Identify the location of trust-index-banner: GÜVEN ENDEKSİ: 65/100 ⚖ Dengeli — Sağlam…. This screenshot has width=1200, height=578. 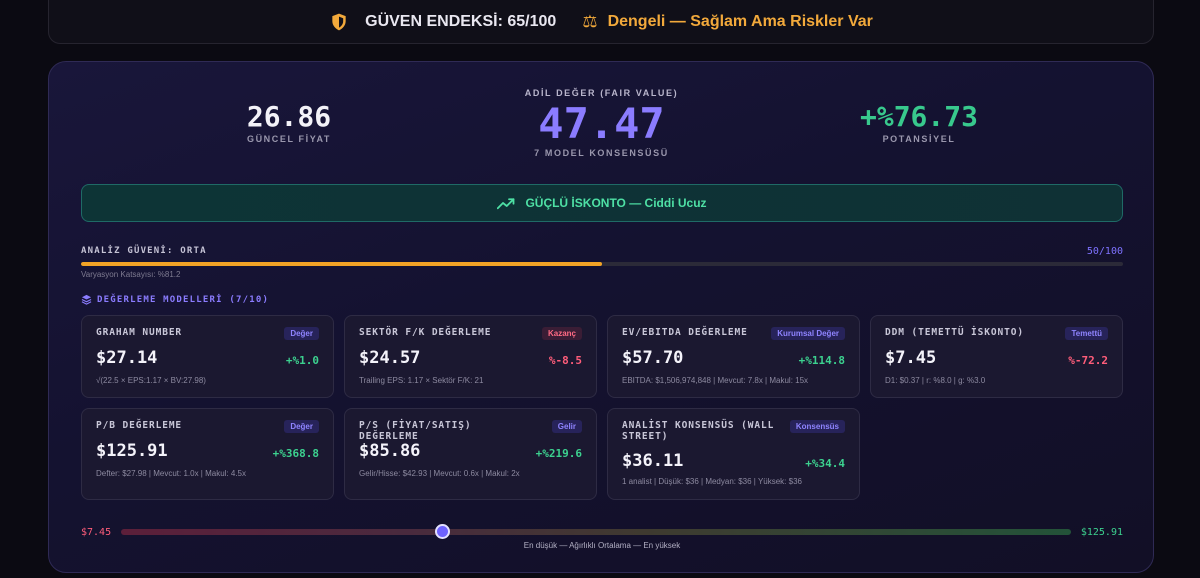
(601, 22).